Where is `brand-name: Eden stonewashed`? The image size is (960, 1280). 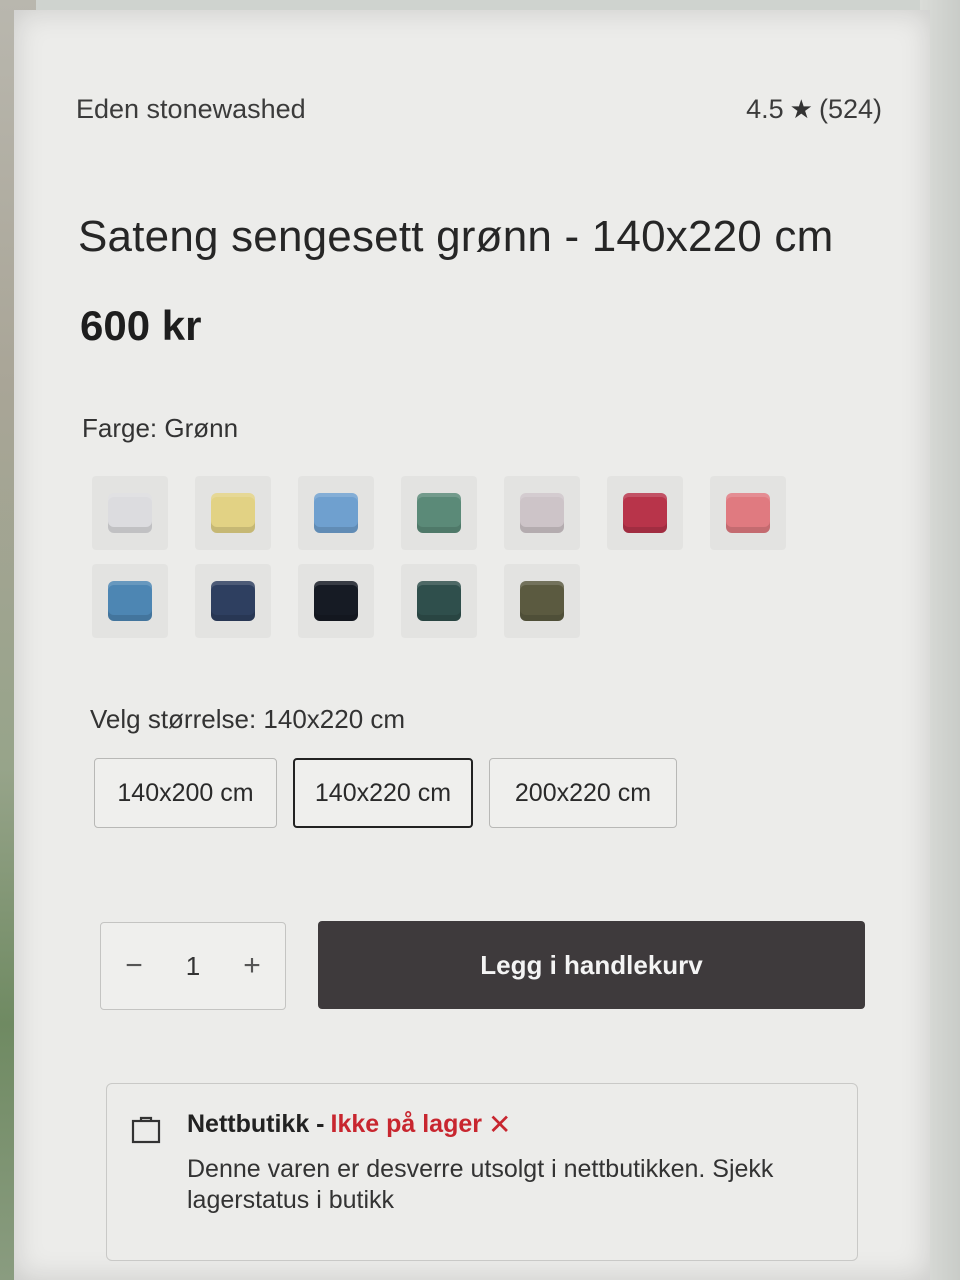 brand-name: Eden stonewashed is located at coordinates (191, 109).